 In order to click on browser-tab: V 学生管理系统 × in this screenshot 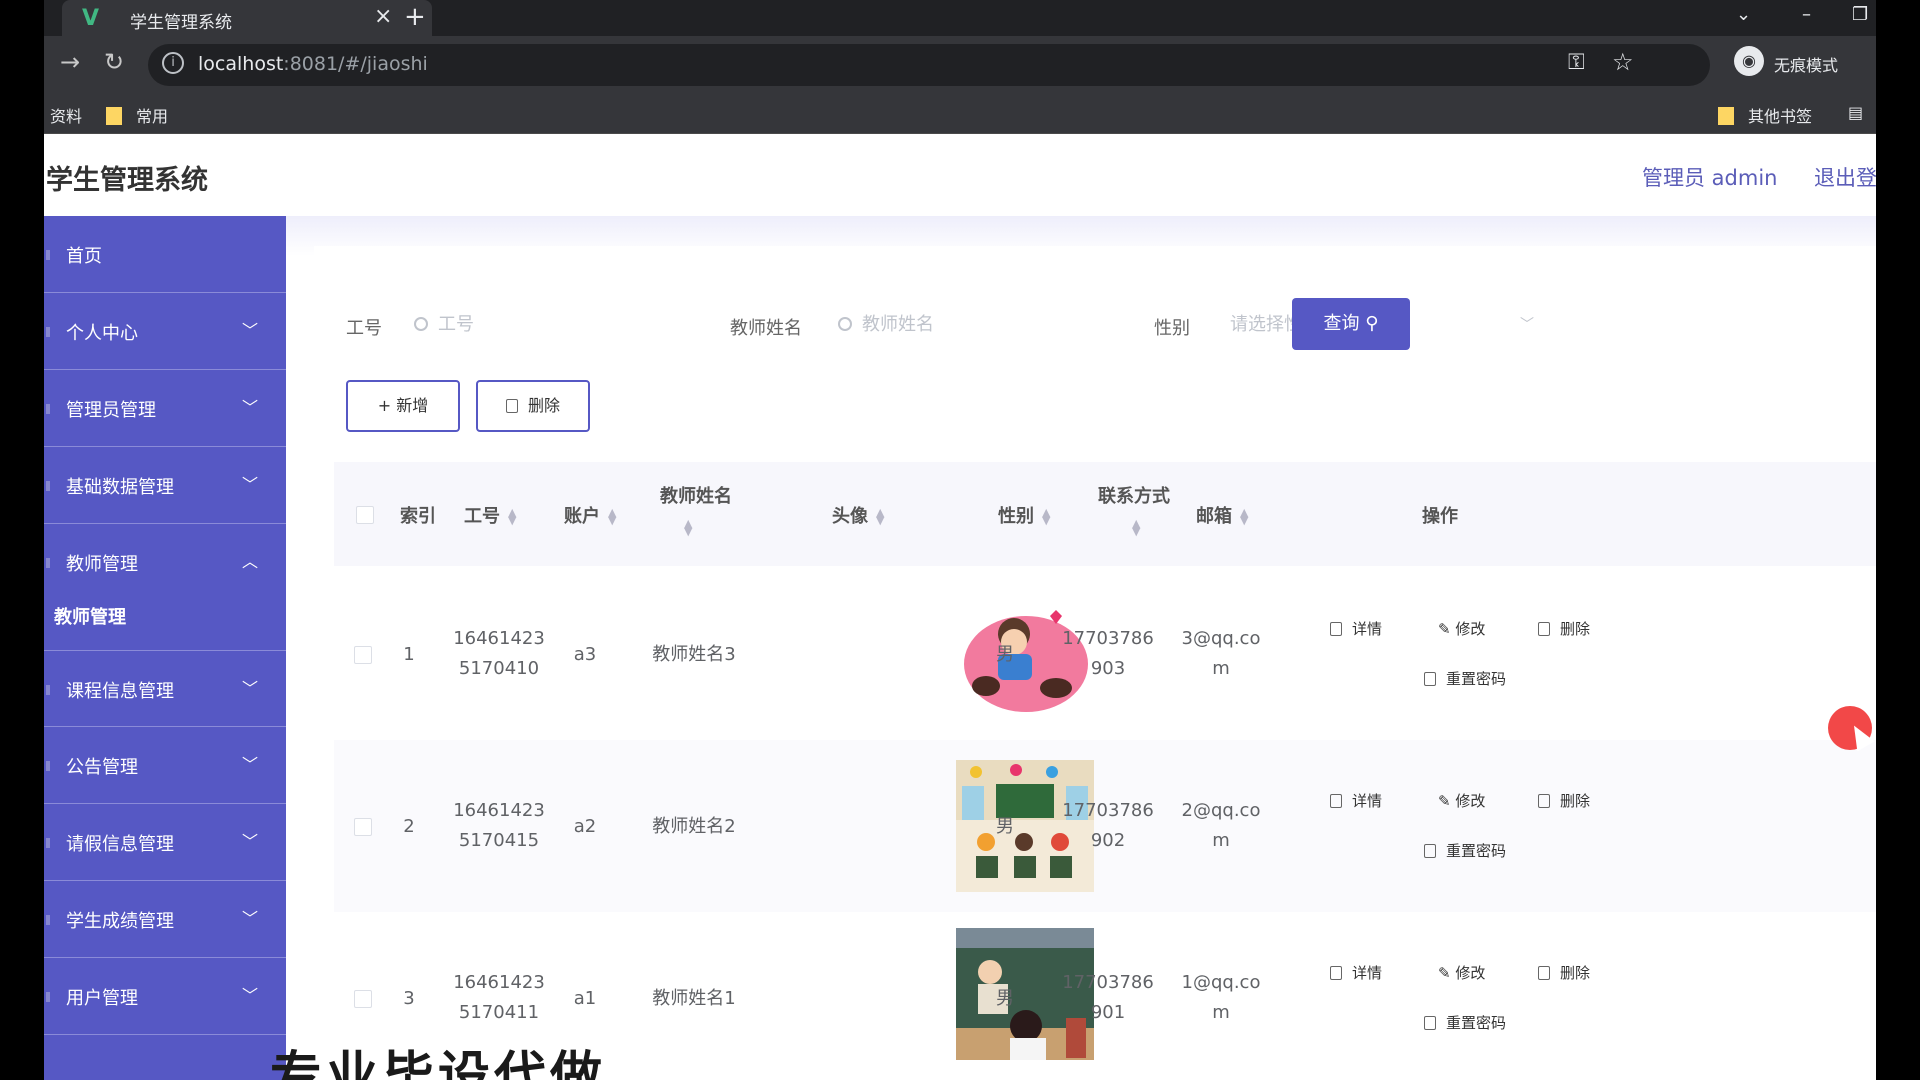, I will do `click(247, 18)`.